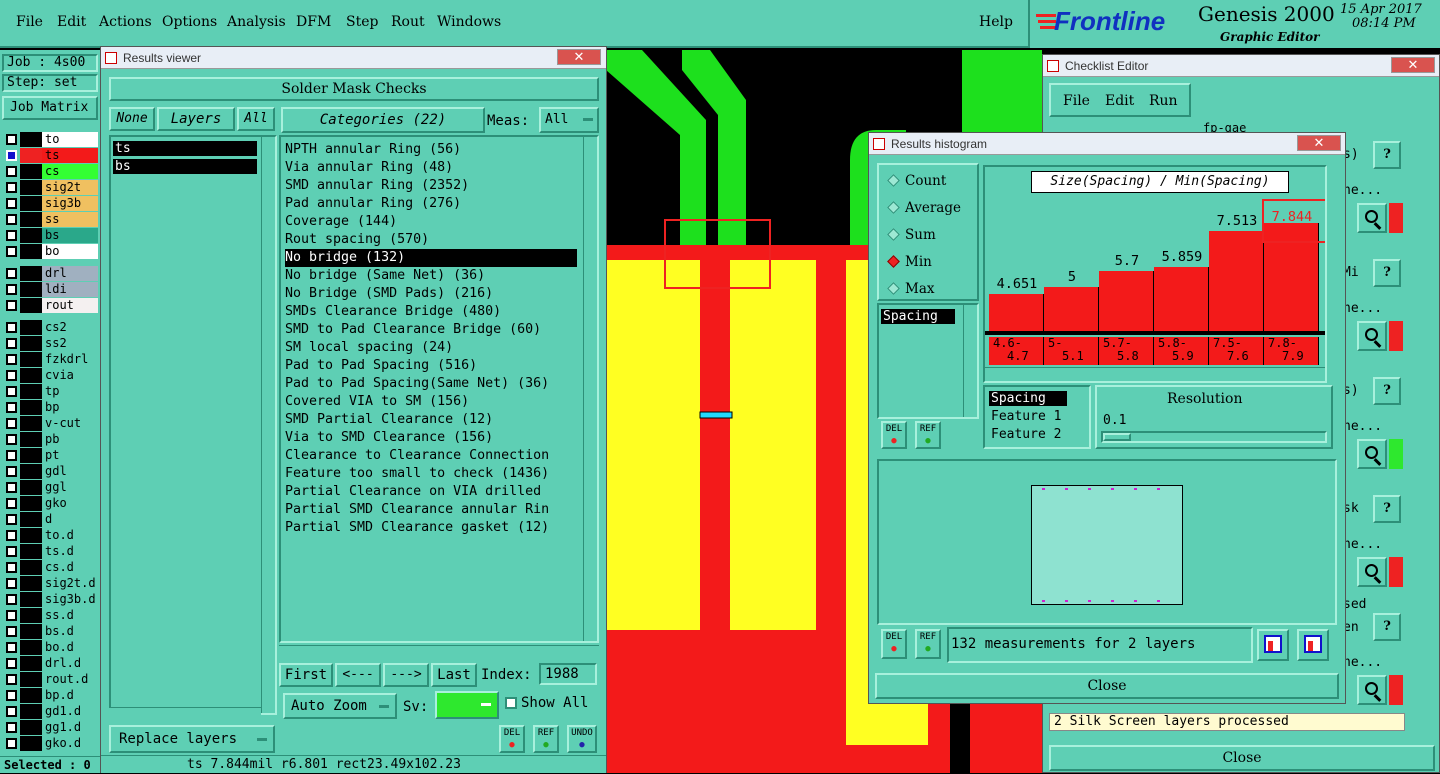 The width and height of the screenshot is (1440, 774). What do you see at coordinates (70, 663) in the screenshot?
I see `layer-name: drl.d` at bounding box center [70, 663].